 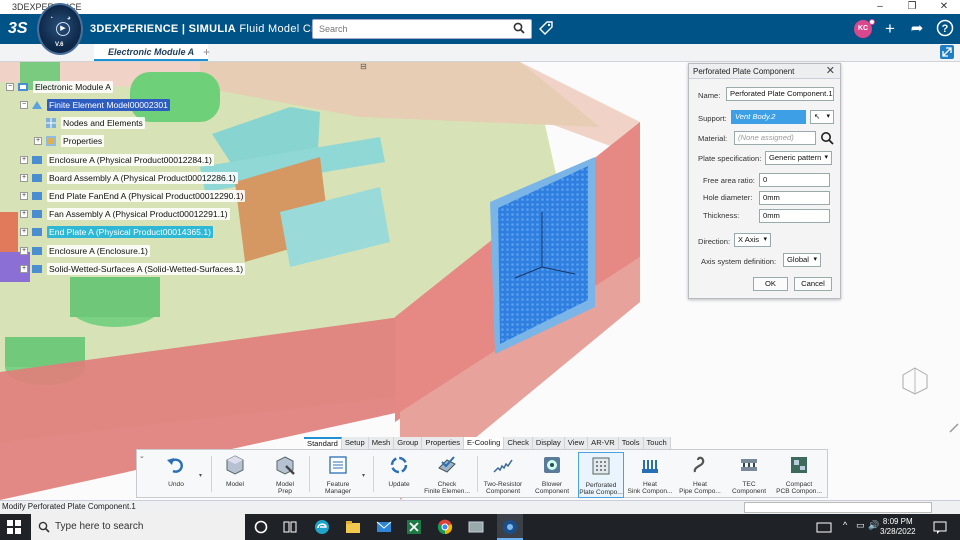 What do you see at coordinates (381, 443) in the screenshot?
I see `tab-mesh: Mesh` at bounding box center [381, 443].